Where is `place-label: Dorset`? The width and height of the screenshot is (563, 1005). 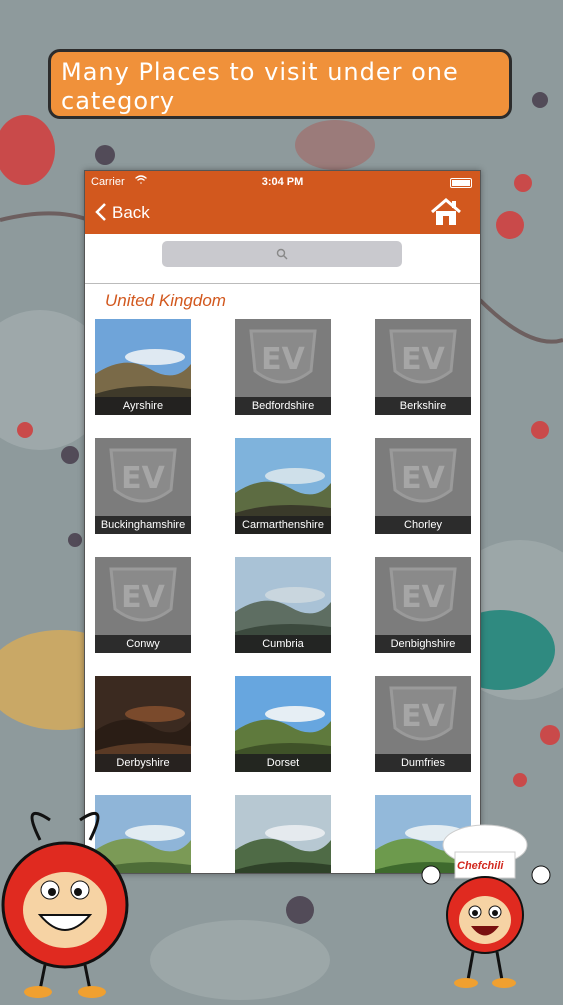
place-label: Dorset is located at coordinates (283, 763).